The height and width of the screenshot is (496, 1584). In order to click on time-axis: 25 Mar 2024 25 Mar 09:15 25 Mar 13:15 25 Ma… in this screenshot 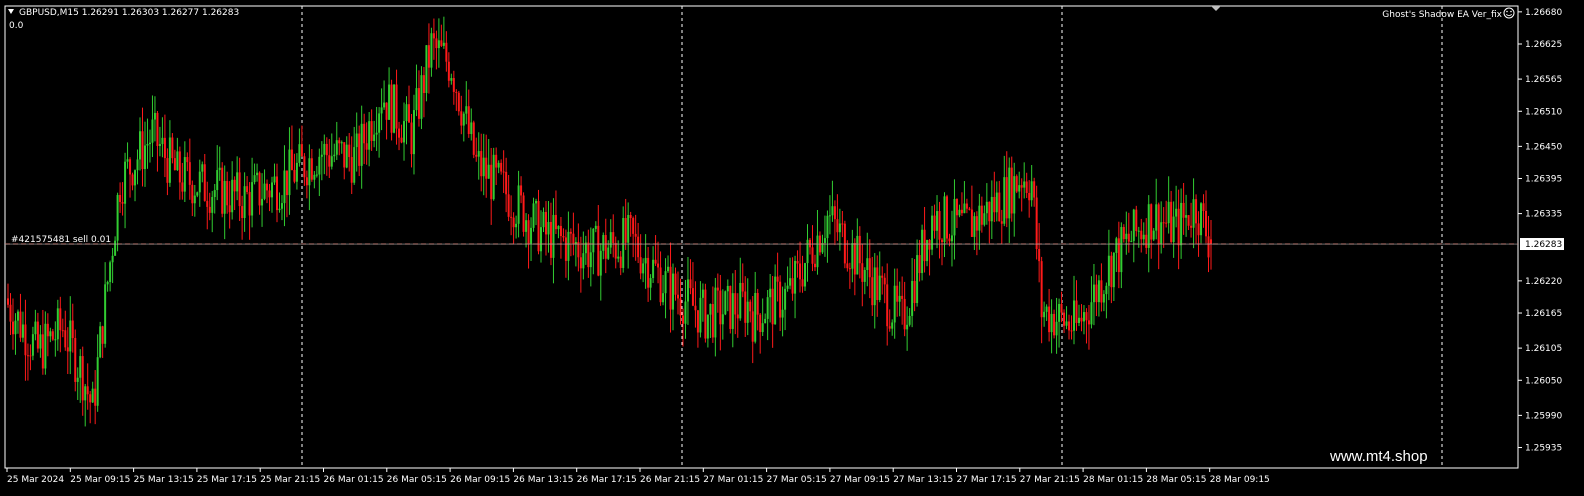, I will do `click(638, 476)`.